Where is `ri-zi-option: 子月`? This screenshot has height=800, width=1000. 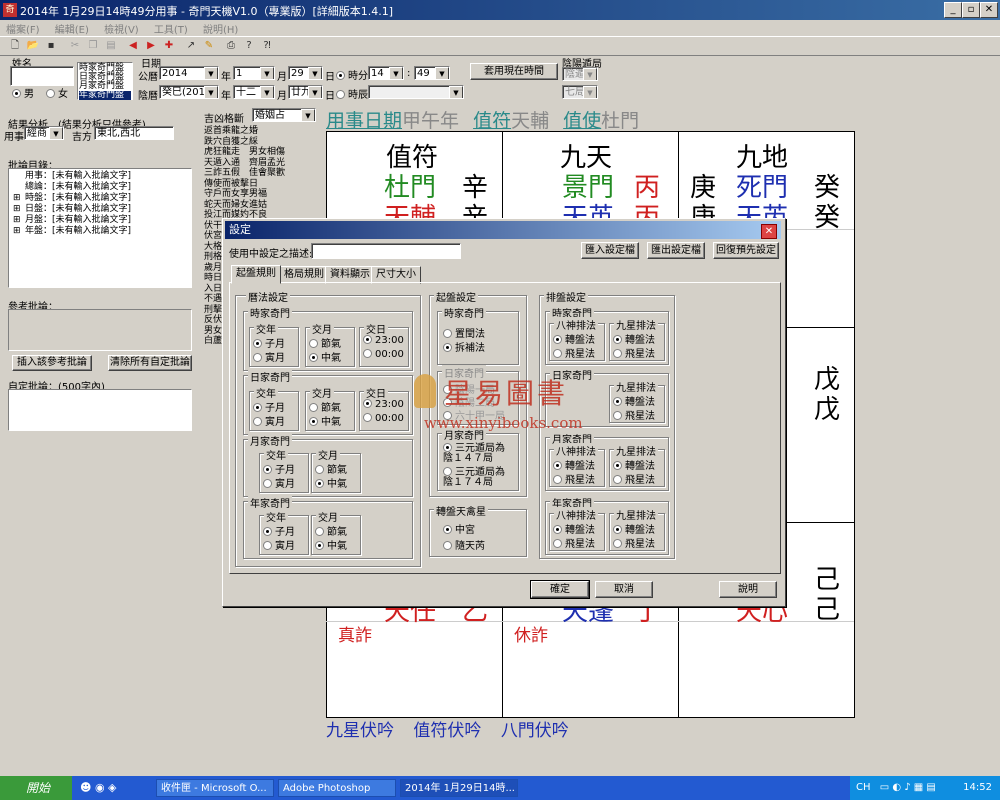
ri-zi-option: 子月 is located at coordinates (269, 406).